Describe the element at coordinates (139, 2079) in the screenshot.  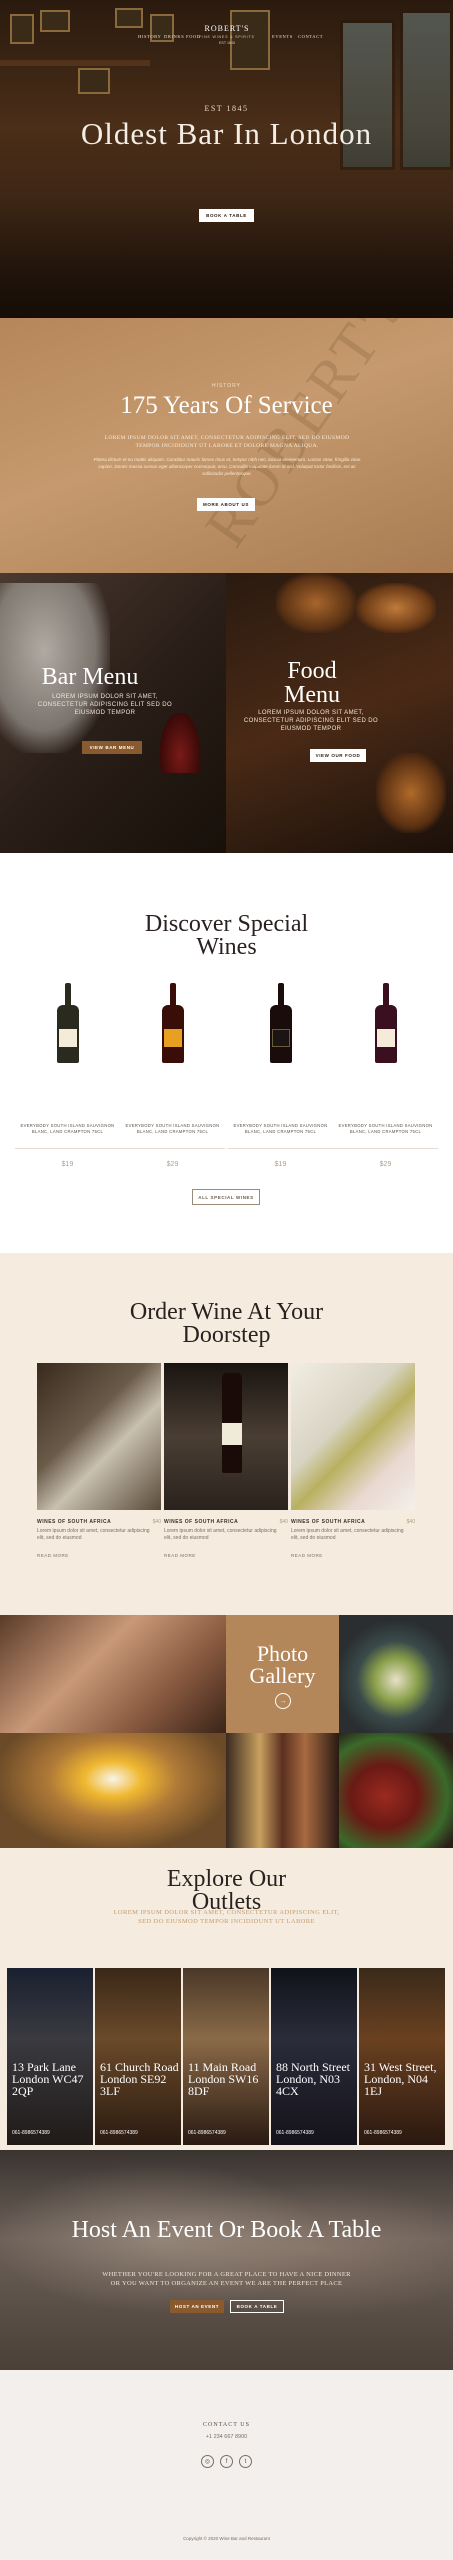
I see `outlet-address: 61 Church Road London SE92 3LF` at that location.